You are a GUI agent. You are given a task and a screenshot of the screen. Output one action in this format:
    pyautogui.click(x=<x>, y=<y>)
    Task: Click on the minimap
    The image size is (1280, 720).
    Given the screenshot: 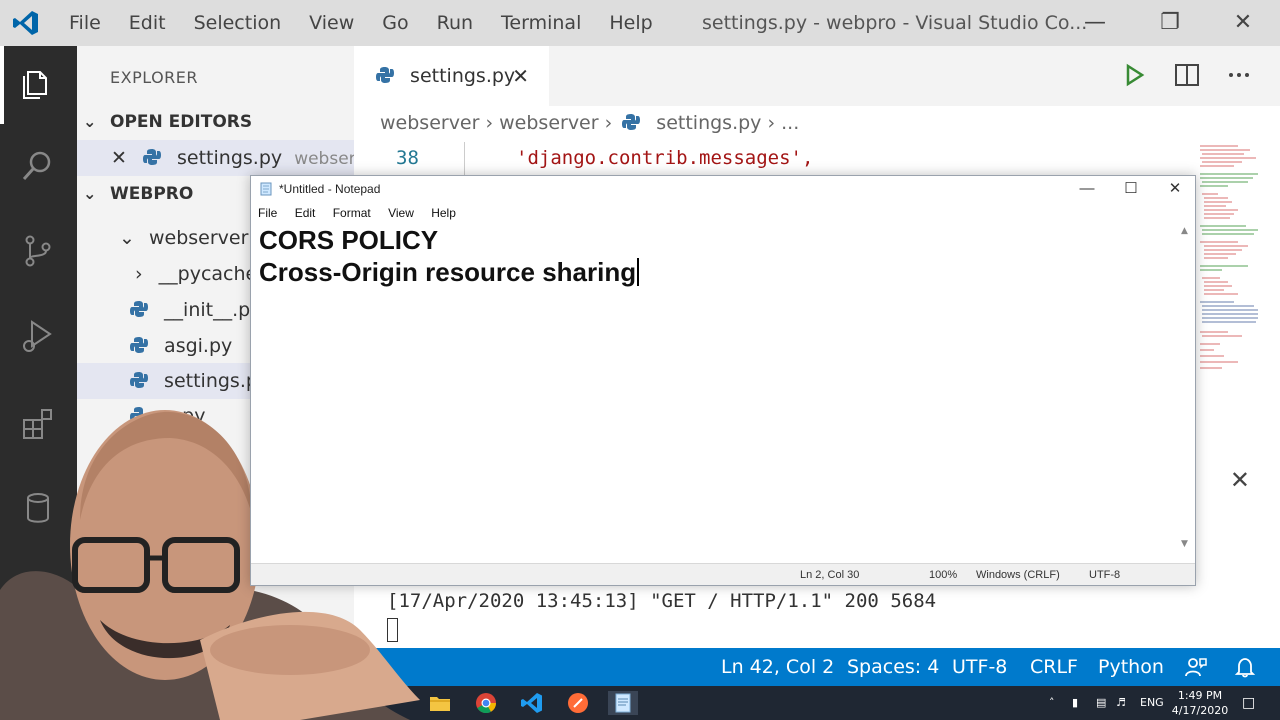 What is the action you would take?
    pyautogui.click(x=1231, y=262)
    